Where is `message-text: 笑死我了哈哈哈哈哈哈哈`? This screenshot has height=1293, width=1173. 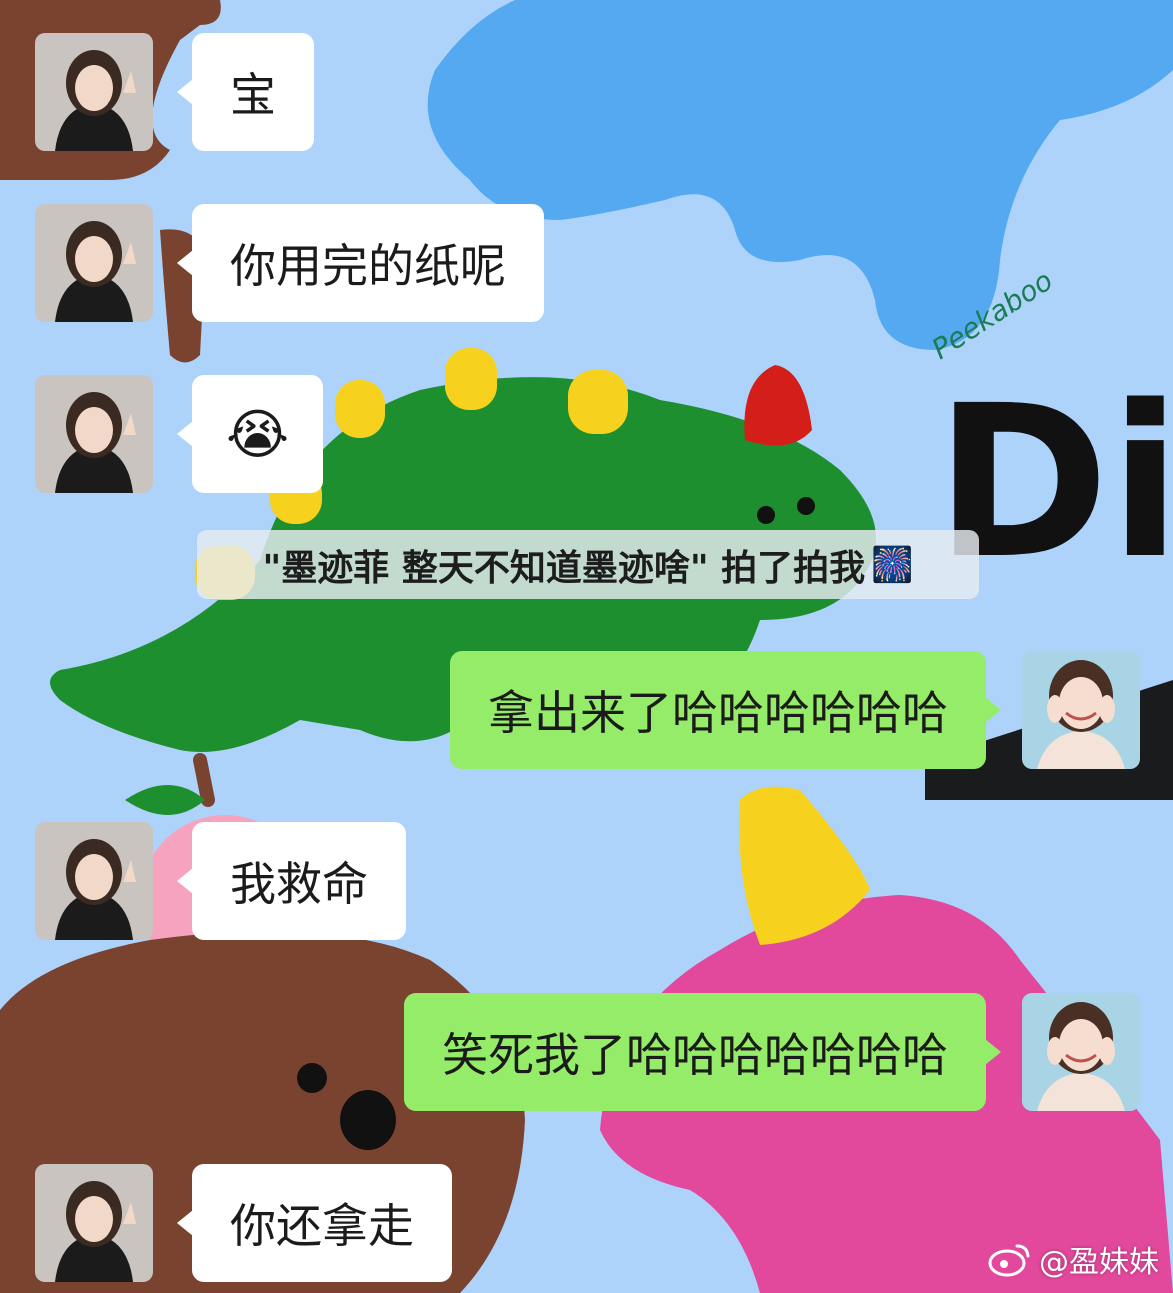 message-text: 笑死我了哈哈哈哈哈哈哈 is located at coordinates (695, 1055).